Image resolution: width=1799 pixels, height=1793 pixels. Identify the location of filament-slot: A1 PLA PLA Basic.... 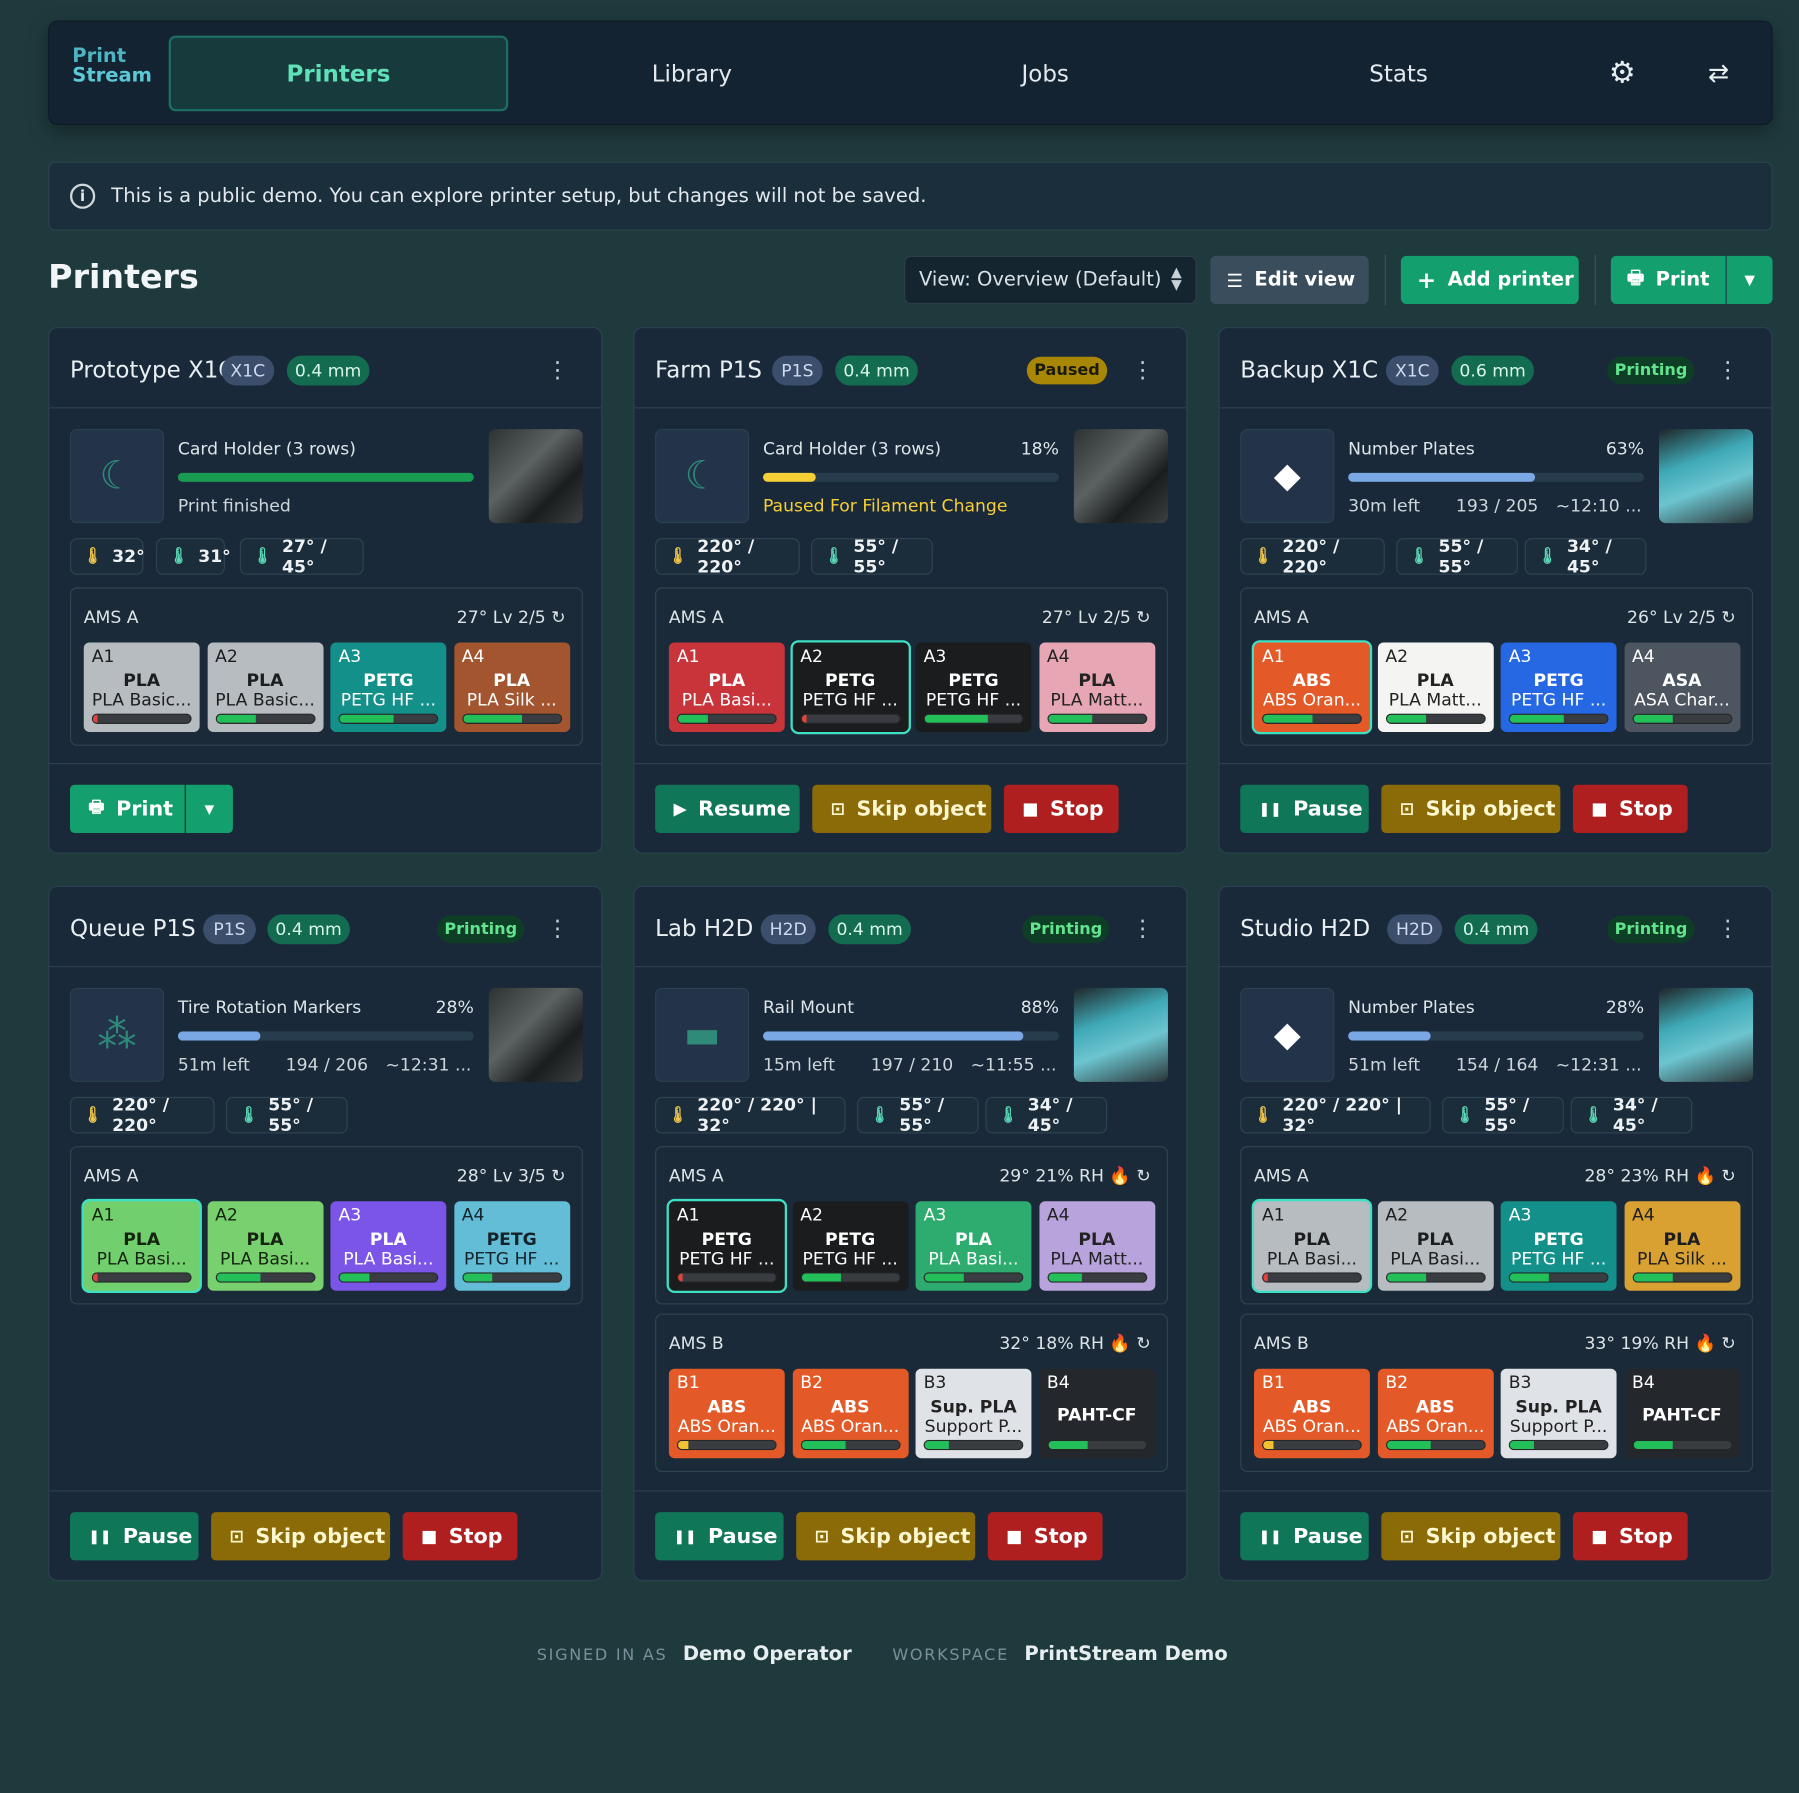
(141, 687).